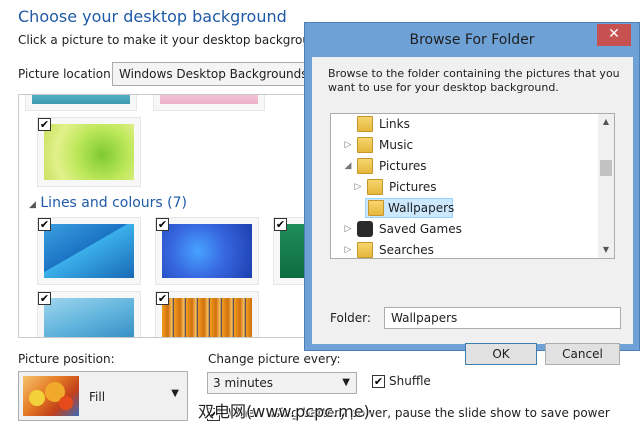 The width and height of the screenshot is (640, 430). What do you see at coordinates (406, 250) in the screenshot?
I see `tree-item-label: Searches` at bounding box center [406, 250].